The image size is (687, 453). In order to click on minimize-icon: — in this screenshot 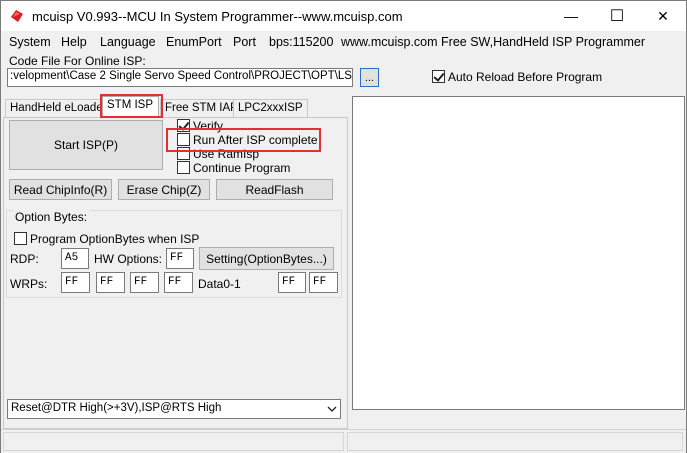, I will do `click(571, 16)`.